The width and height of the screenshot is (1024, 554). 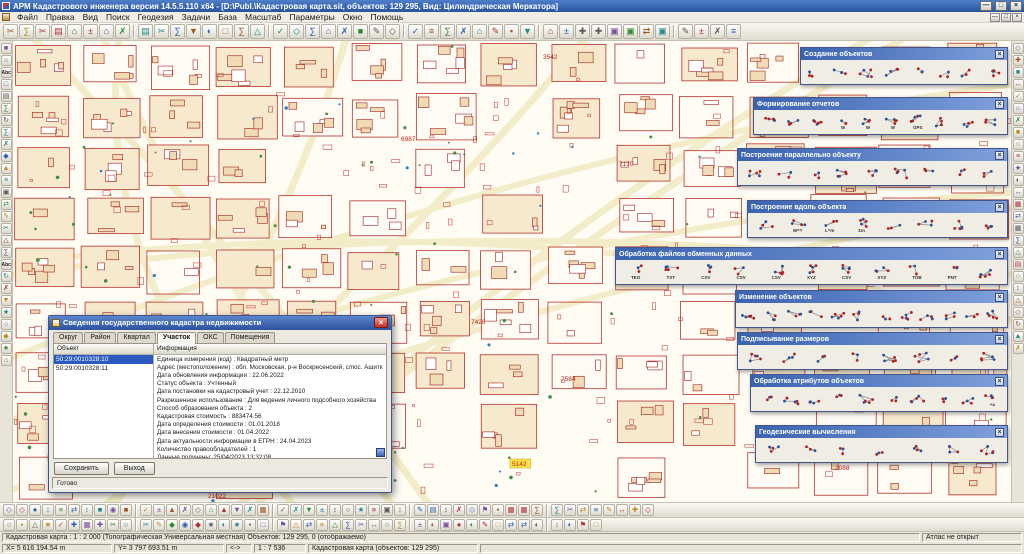 I want to click on create-by-coords-icon, so click(x=891, y=72).